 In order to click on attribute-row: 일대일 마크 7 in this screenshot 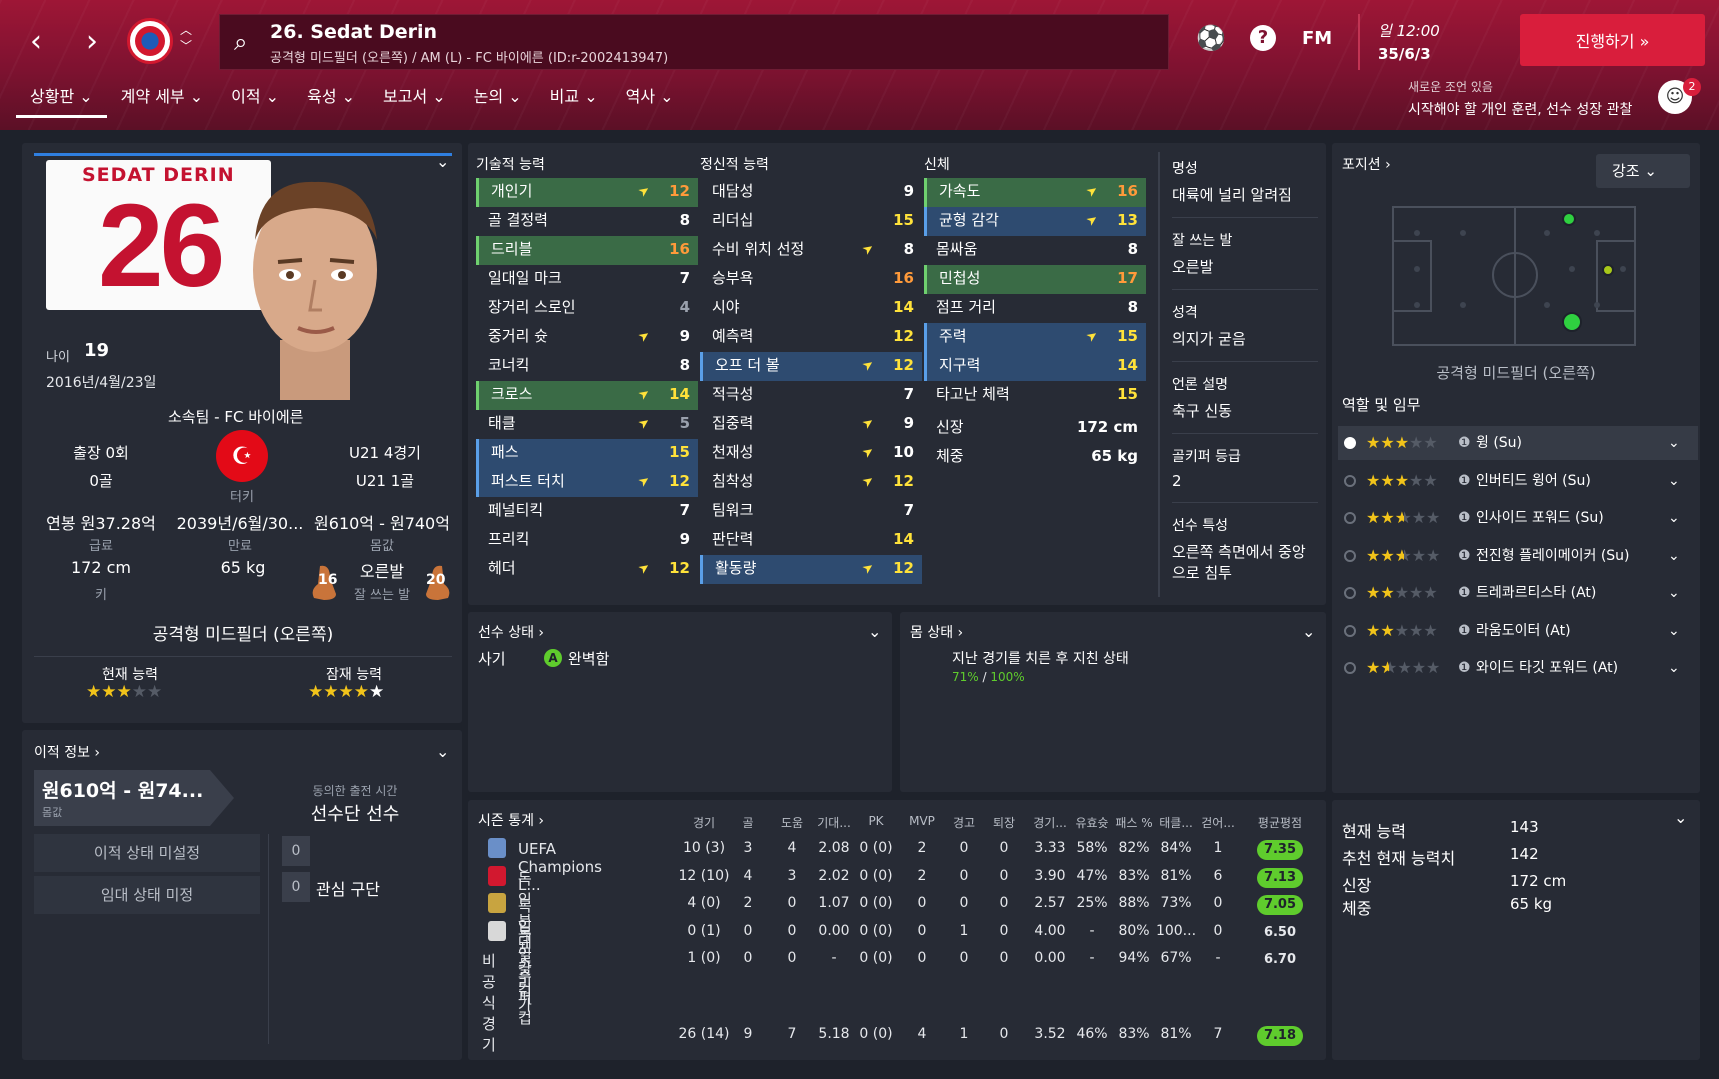, I will do `click(587, 279)`.